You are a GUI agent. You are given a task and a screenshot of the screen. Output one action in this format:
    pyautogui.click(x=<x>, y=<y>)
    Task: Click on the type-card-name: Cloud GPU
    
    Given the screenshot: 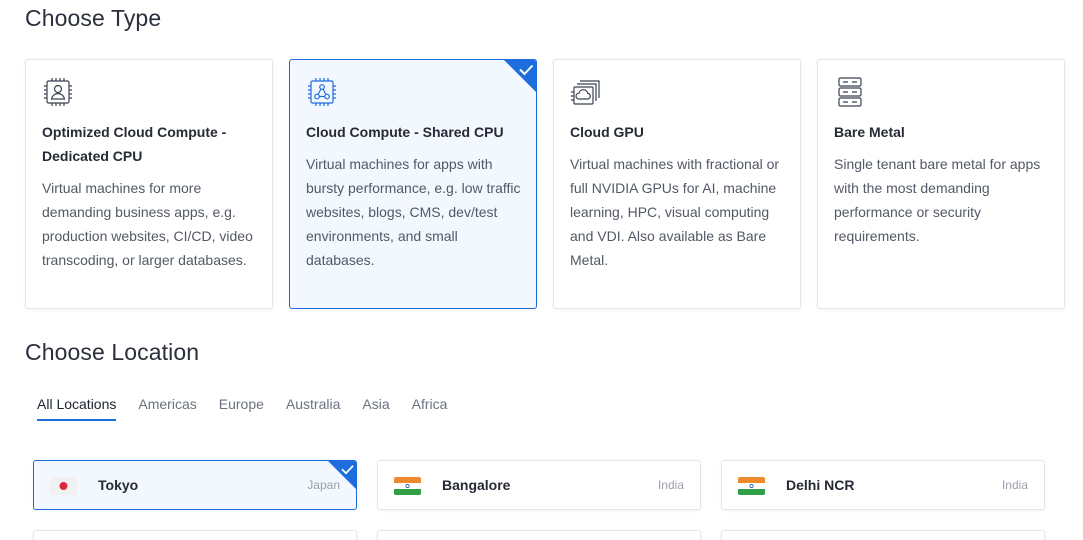 What is the action you would take?
    pyautogui.click(x=607, y=132)
    